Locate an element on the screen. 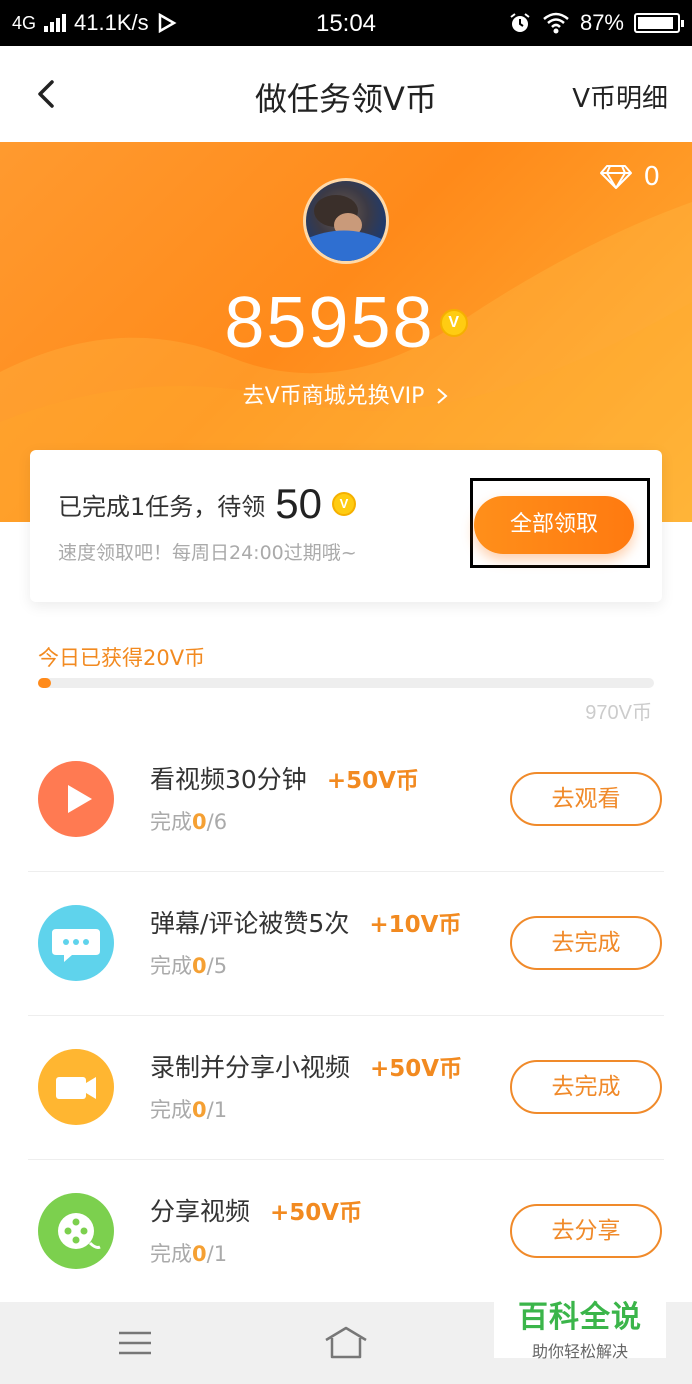 The image size is (692, 1384). task-title-row: 看视频30分钟 +50V币 is located at coordinates (284, 778).